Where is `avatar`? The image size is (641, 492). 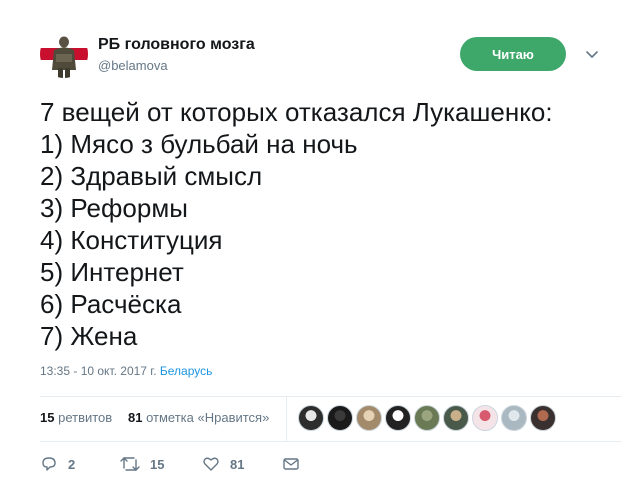
avatar is located at coordinates (64, 54).